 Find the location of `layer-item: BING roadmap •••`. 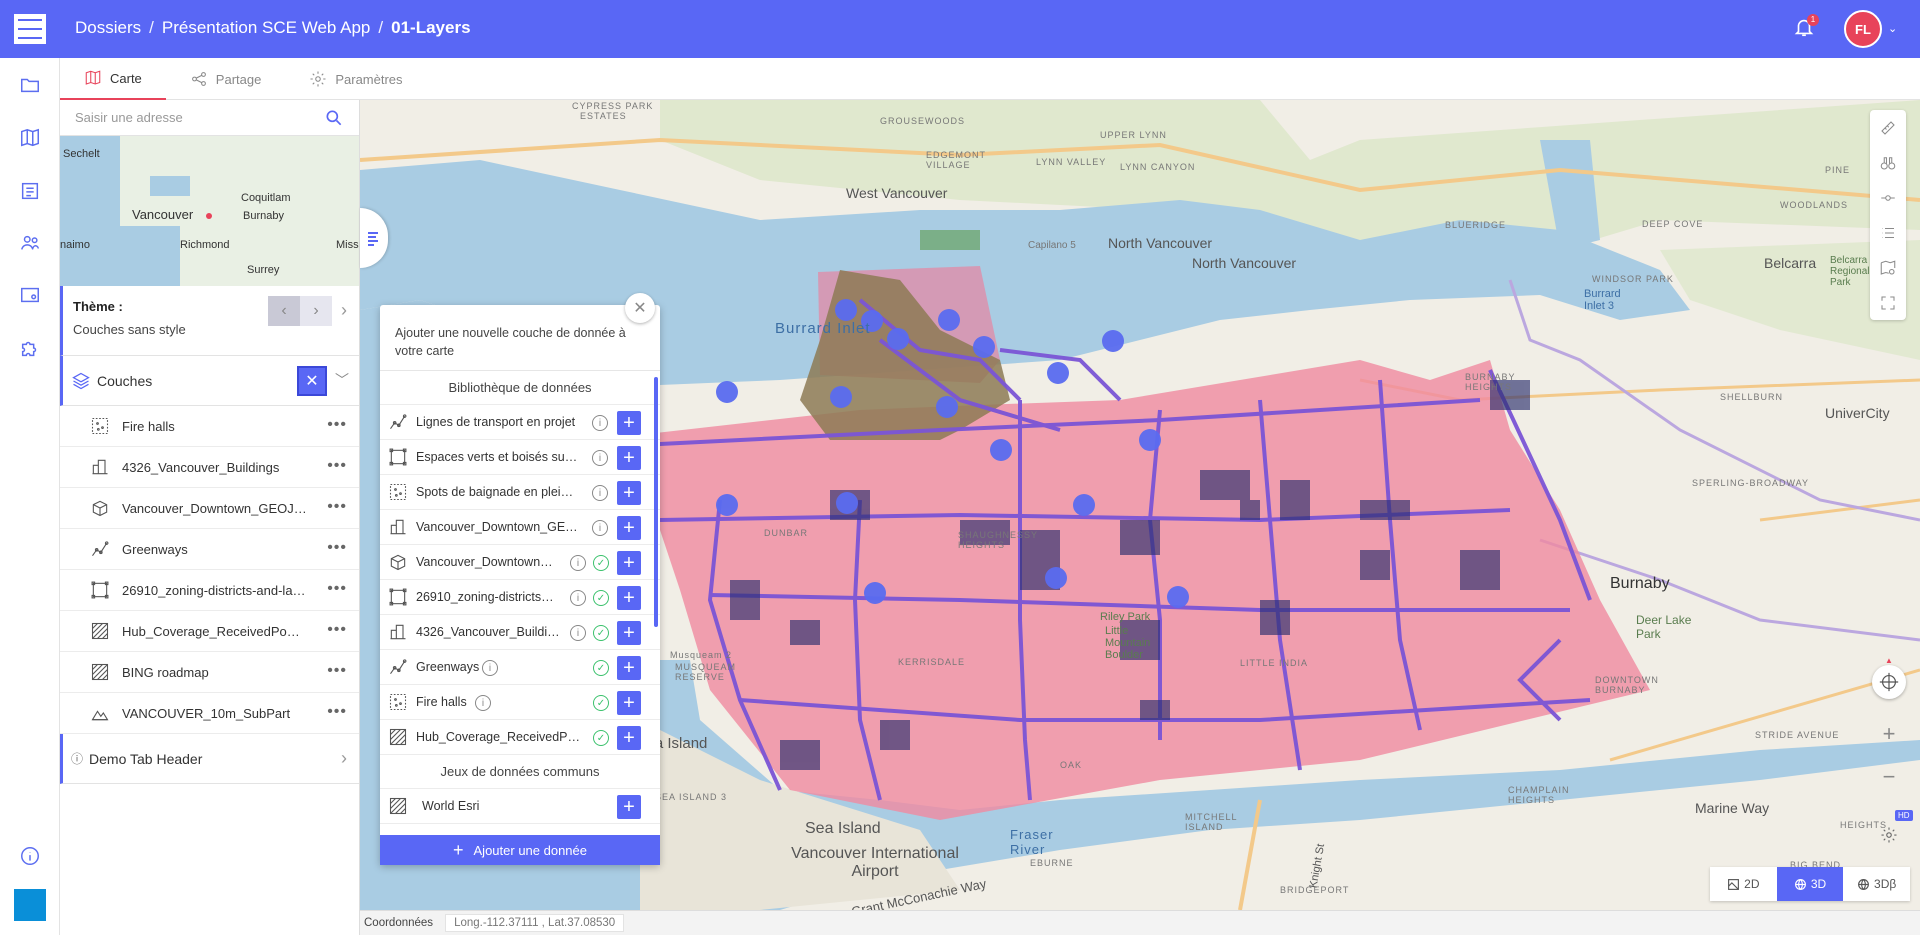

layer-item: BING roadmap ••• is located at coordinates (209, 672).